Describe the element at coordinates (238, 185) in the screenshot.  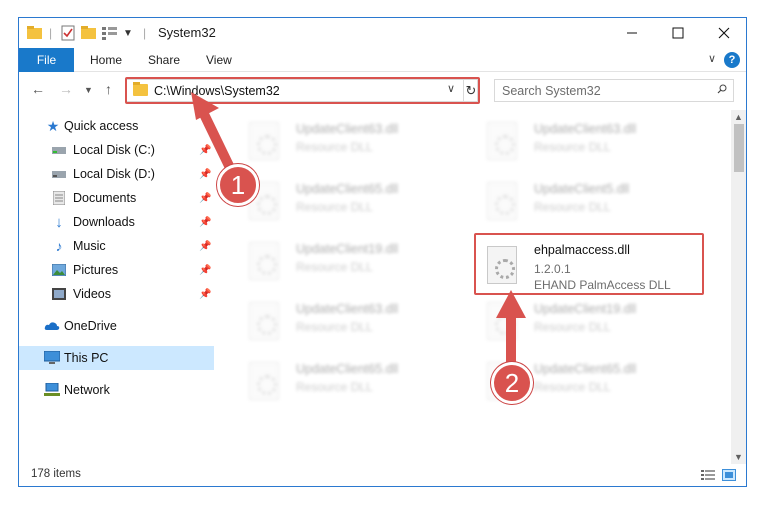
I see `step-1-badge: 1` at that location.